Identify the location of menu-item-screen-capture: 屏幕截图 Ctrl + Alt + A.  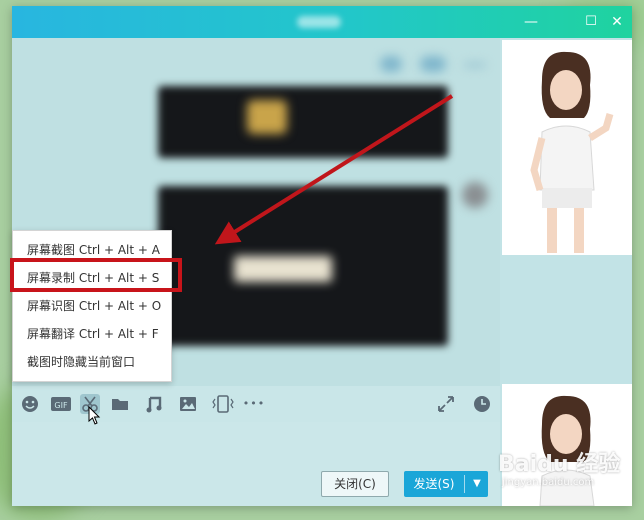
(92, 250).